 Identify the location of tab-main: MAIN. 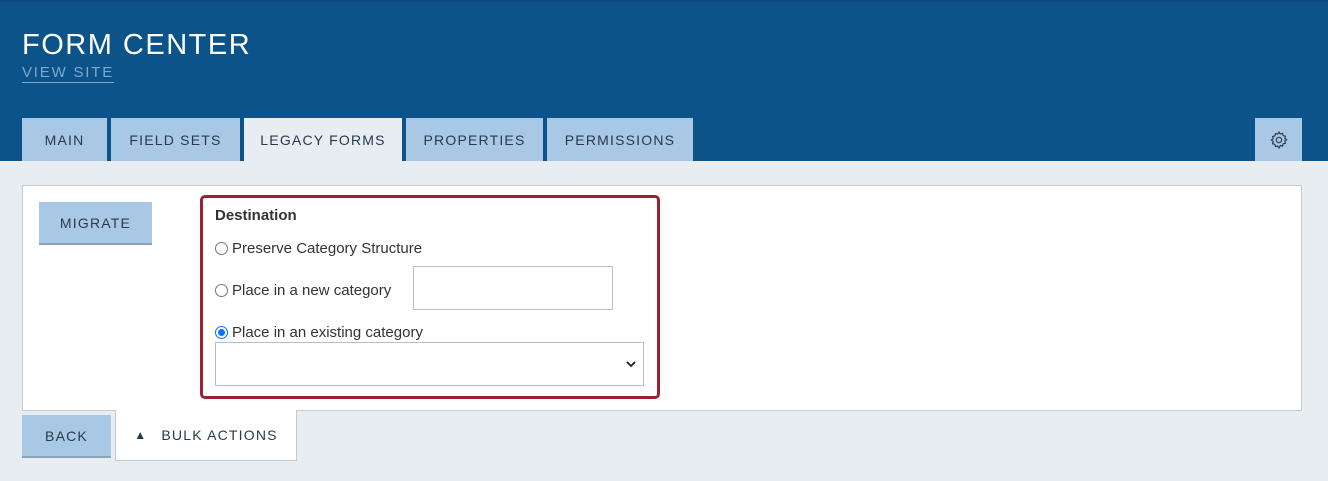
(64, 139).